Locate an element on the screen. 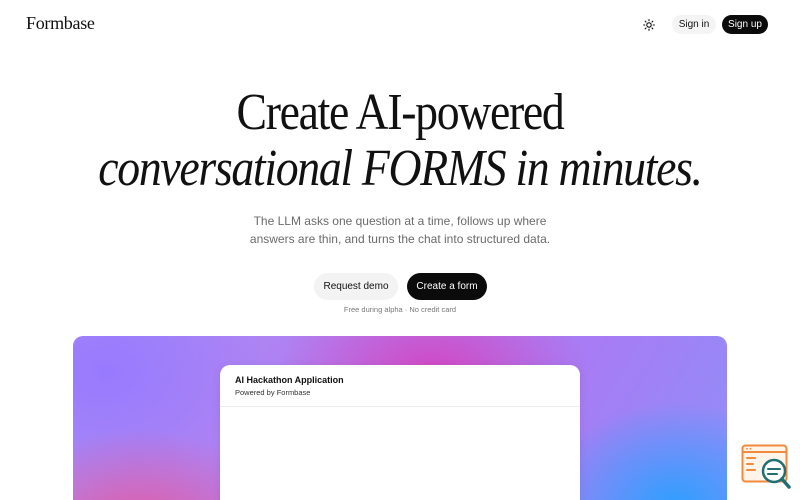 The height and width of the screenshot is (500, 800). sign-in-button: Sign in is located at coordinates (694, 24).